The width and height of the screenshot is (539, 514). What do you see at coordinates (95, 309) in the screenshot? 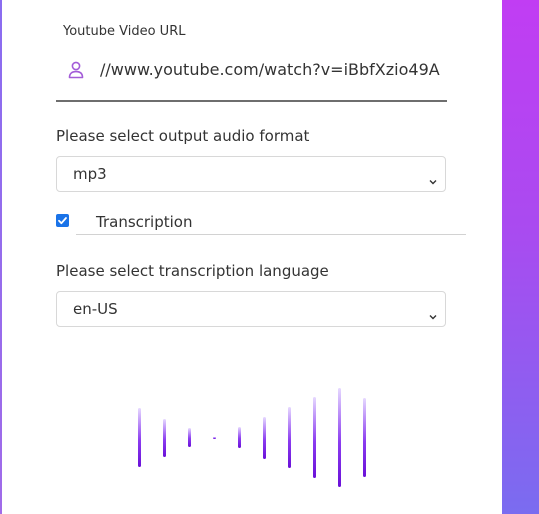
I see `transcription-language-selected: en-US` at bounding box center [95, 309].